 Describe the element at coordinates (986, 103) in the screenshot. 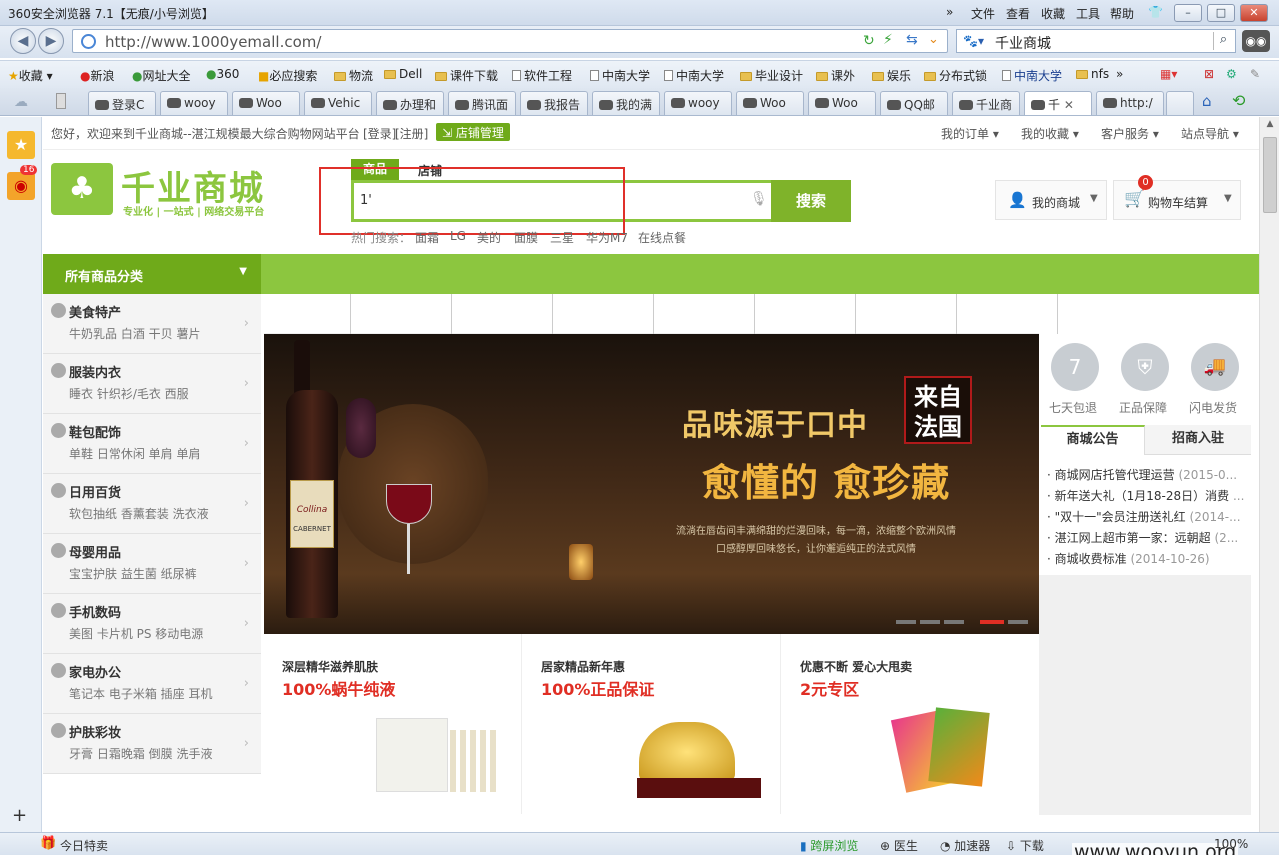

I see `tab: 千业商` at that location.